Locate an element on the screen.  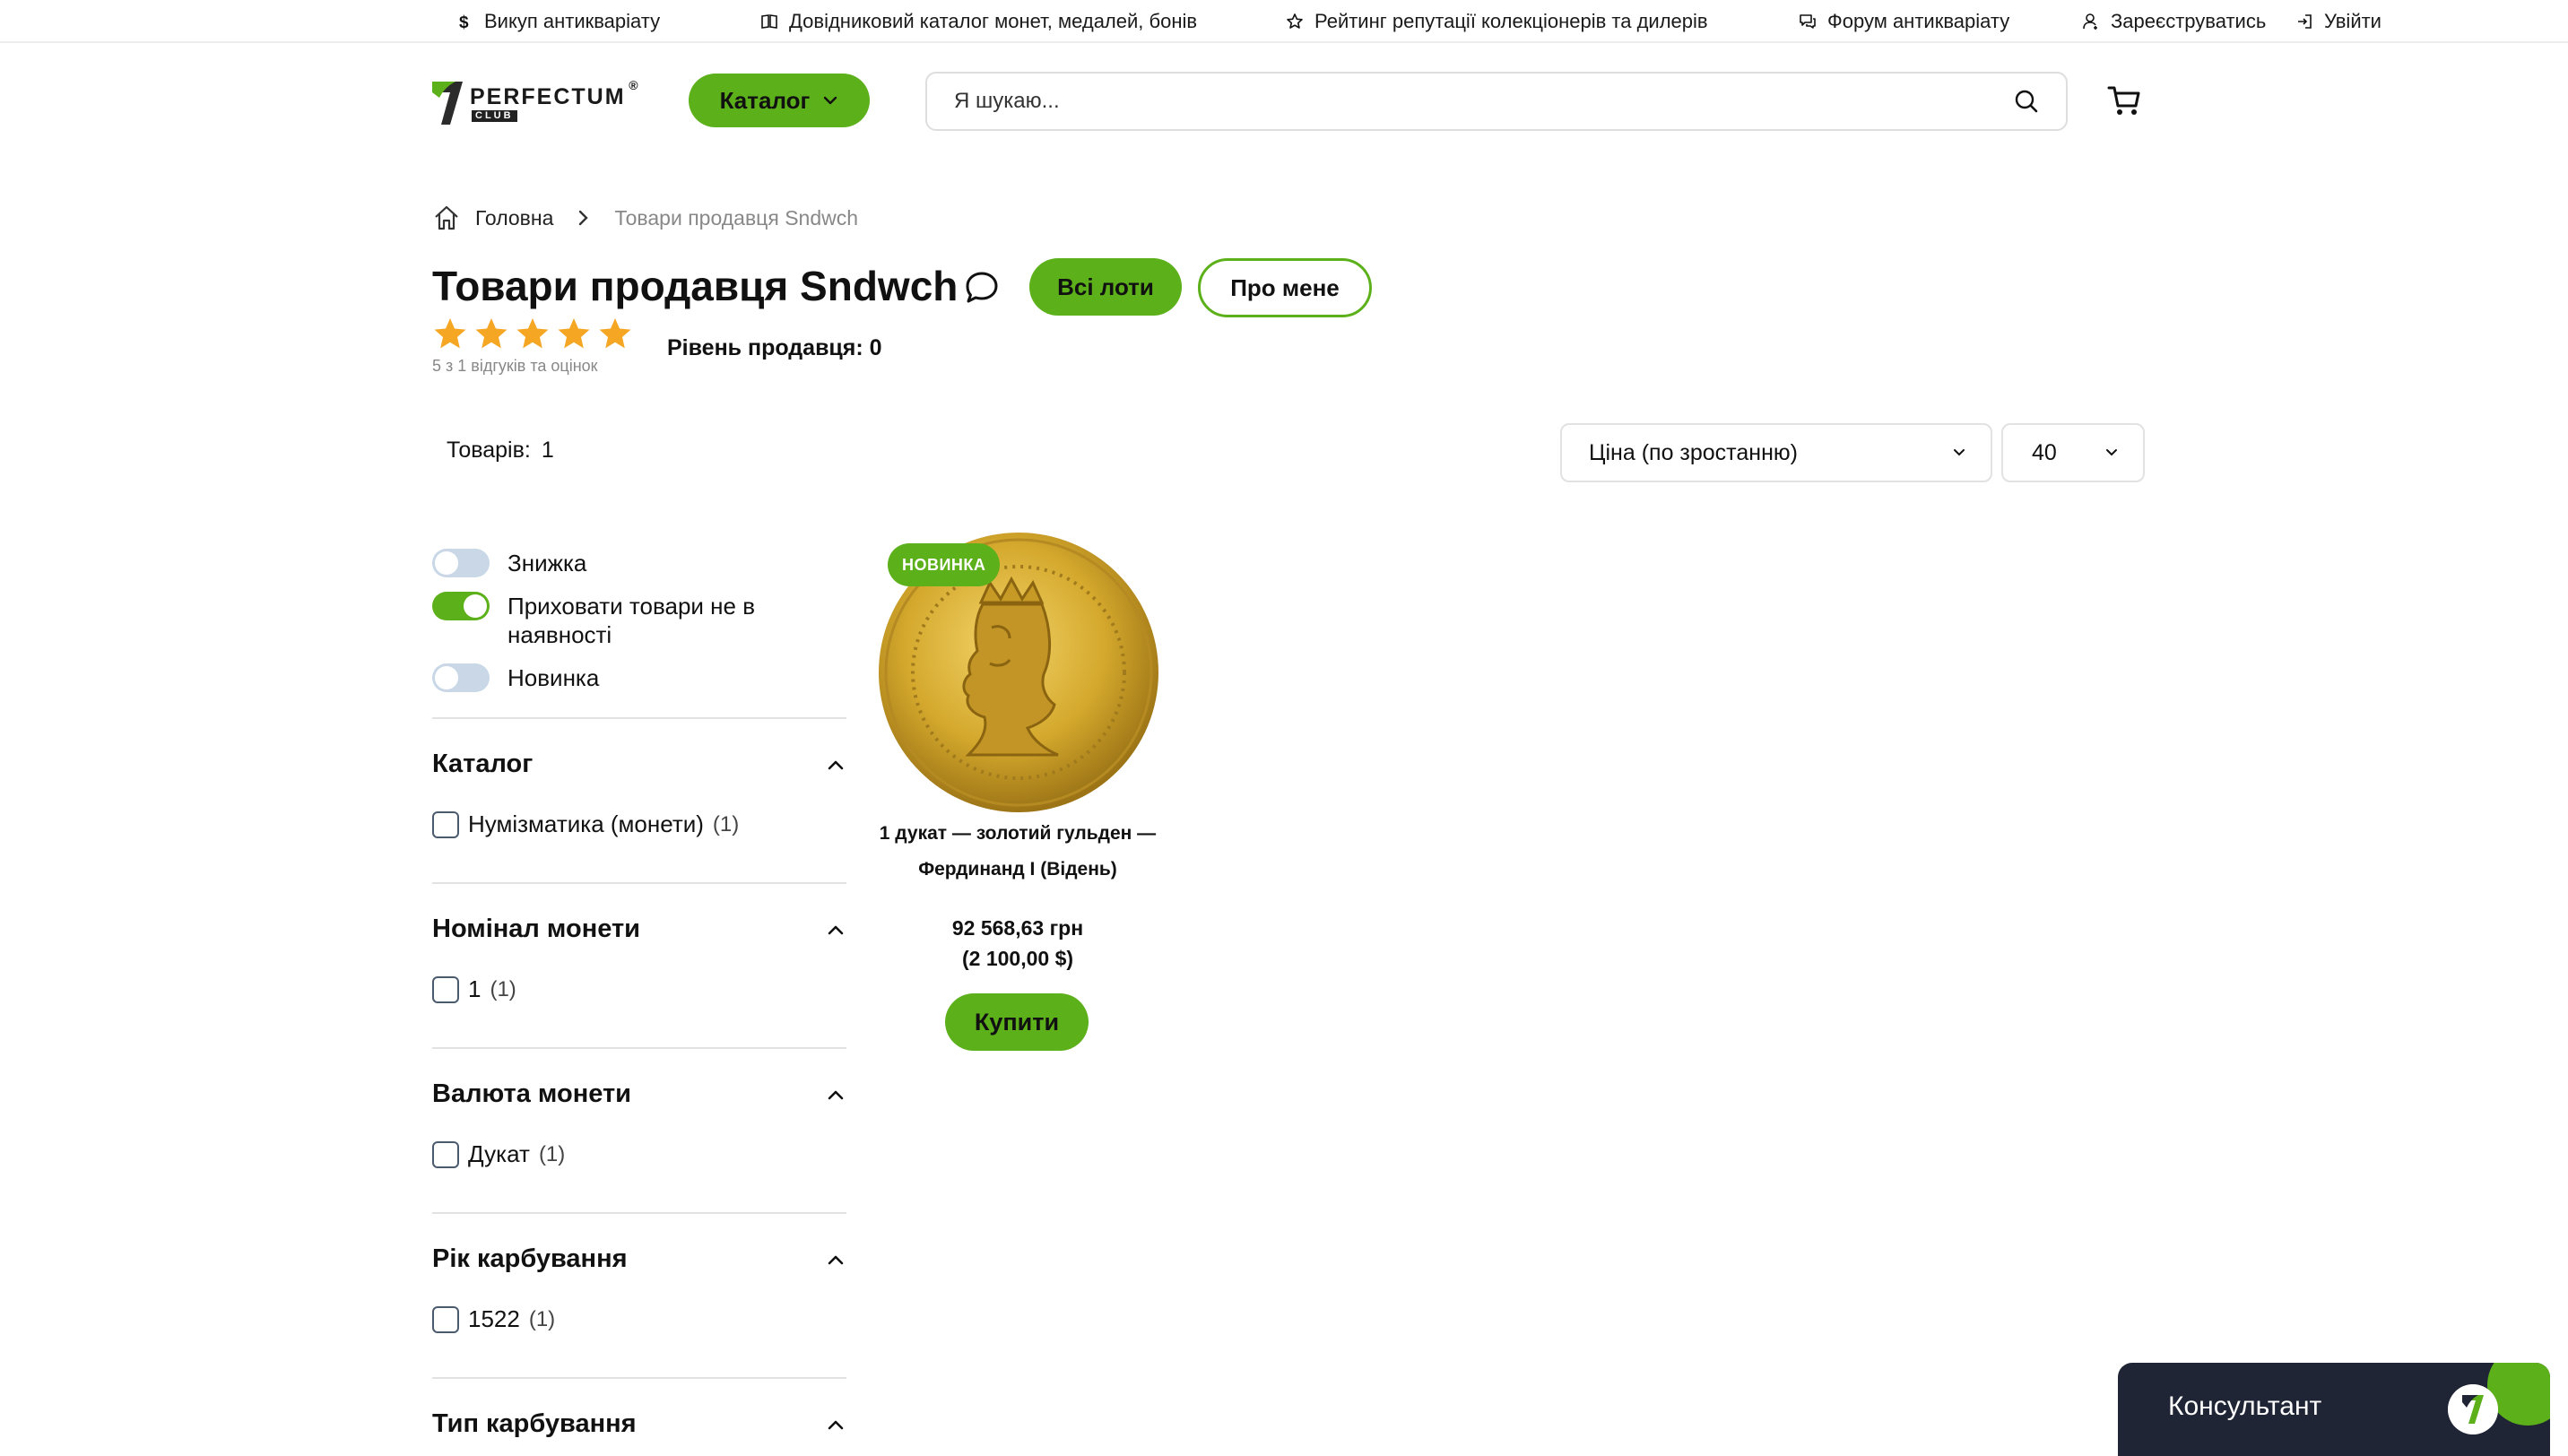
search-input is located at coordinates (1484, 101).